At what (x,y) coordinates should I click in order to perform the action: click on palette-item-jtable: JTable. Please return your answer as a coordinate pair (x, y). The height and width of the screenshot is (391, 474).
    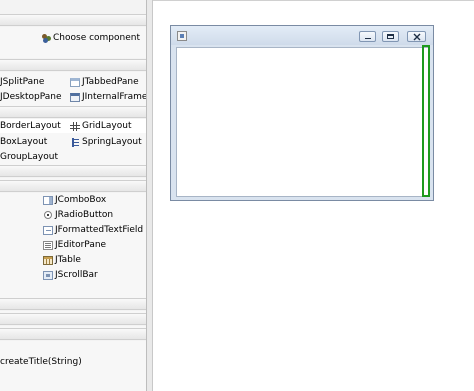
    Looking at the image, I should click on (62, 260).